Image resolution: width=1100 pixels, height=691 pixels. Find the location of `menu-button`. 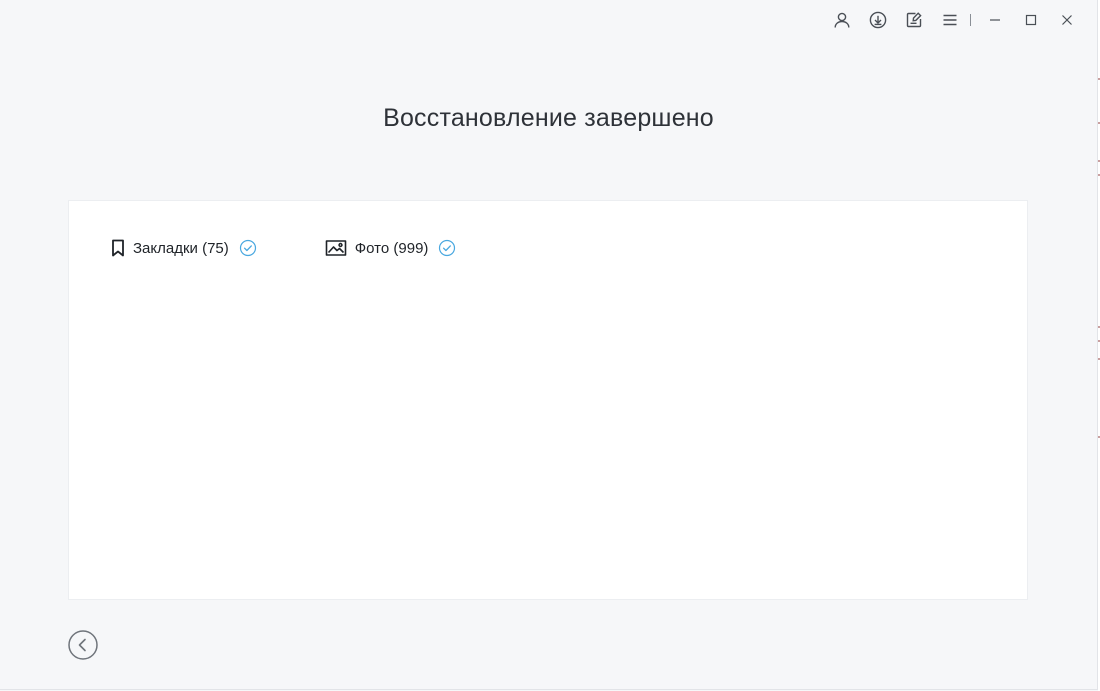

menu-button is located at coordinates (950, 20).